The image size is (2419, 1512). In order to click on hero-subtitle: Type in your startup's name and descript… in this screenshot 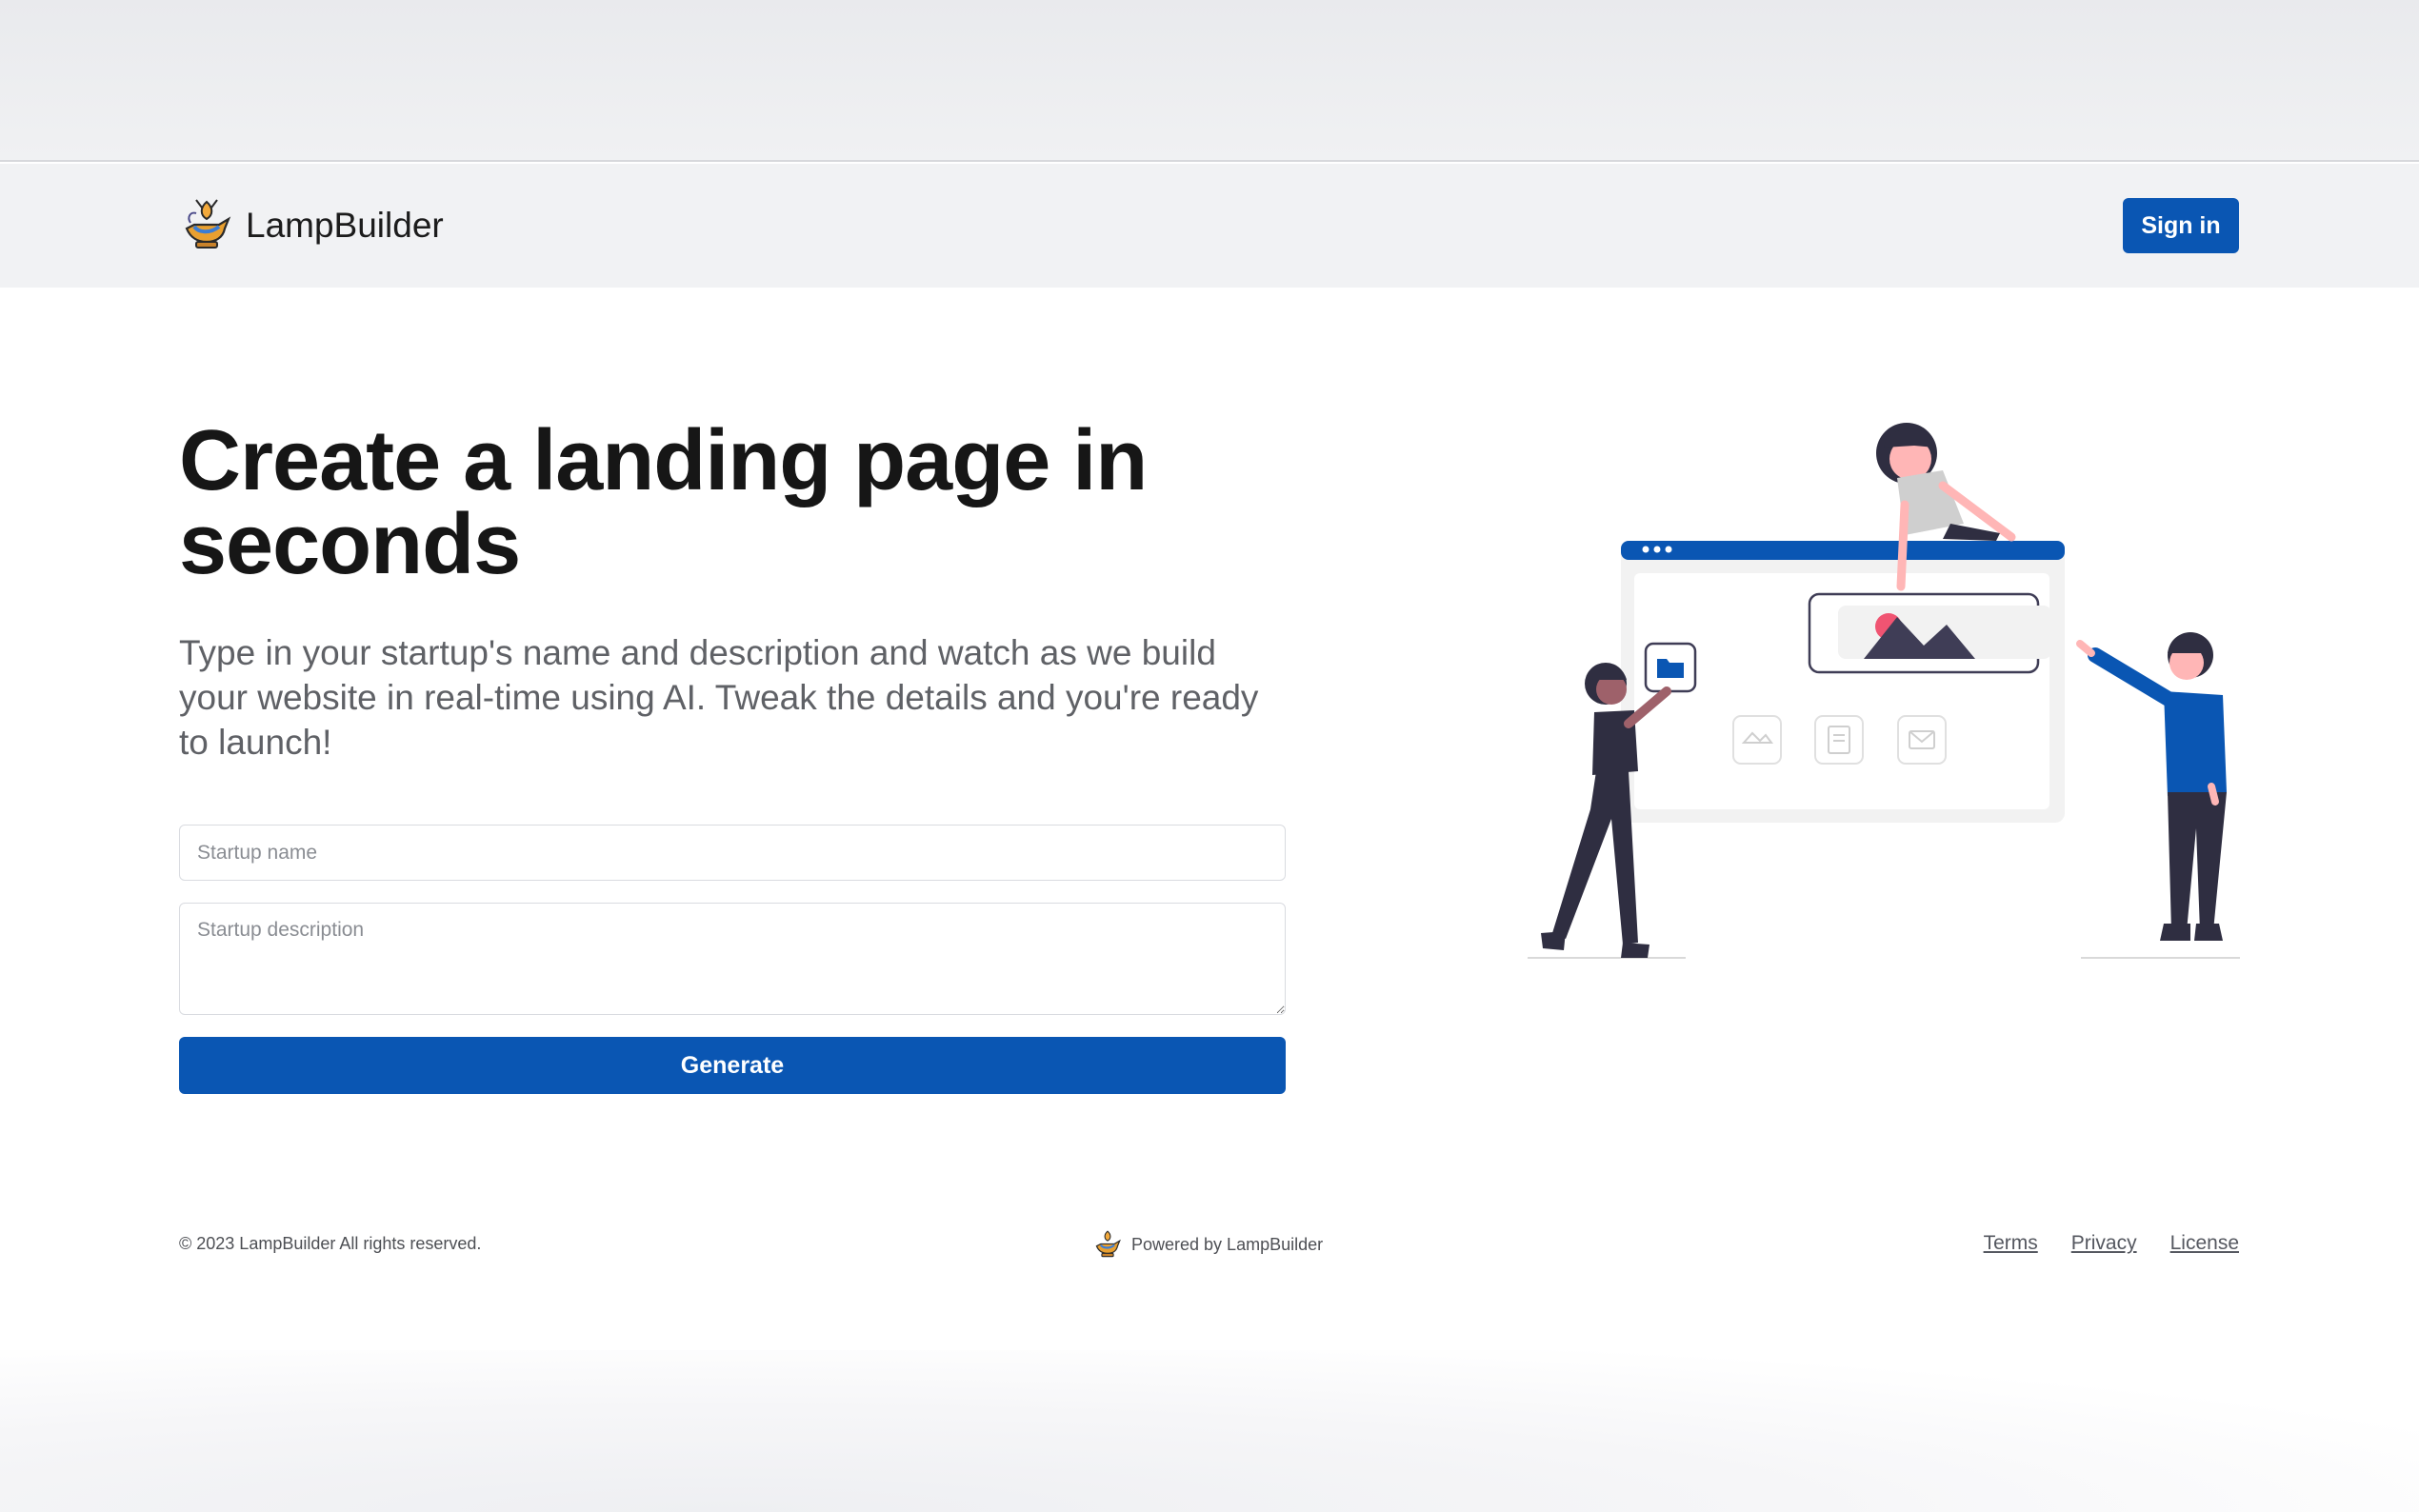, I will do `click(719, 697)`.